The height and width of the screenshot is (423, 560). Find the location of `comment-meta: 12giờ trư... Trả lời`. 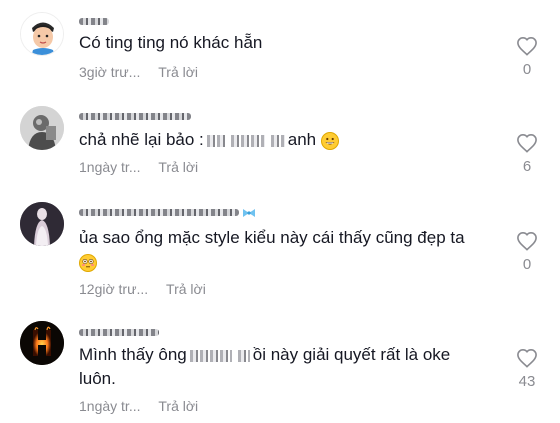

comment-meta: 12giờ trư... Trả lời is located at coordinates (142, 289).